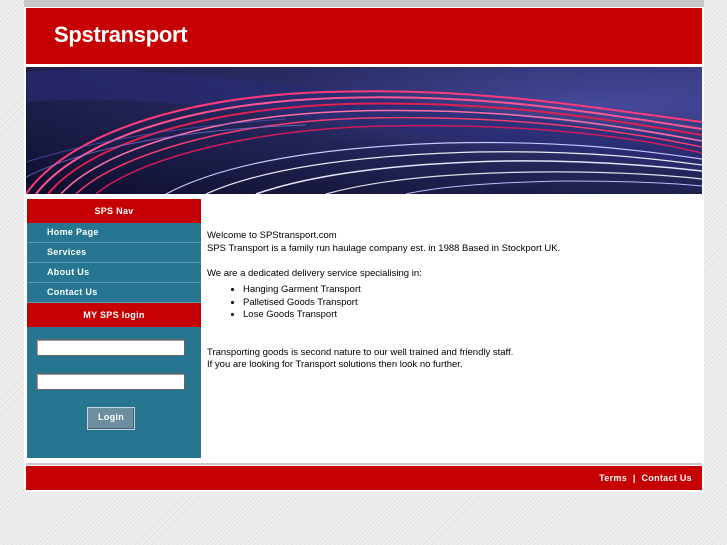  I want to click on footer-border, so click(364, 464).